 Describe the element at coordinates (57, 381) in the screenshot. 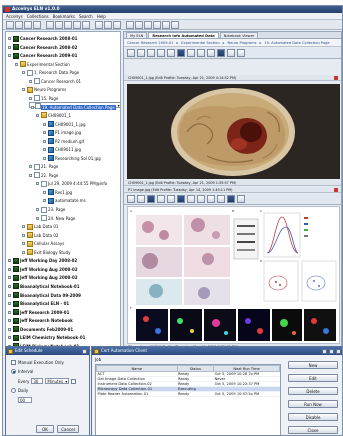

I see `interval-unit-select: Minutes` at that location.